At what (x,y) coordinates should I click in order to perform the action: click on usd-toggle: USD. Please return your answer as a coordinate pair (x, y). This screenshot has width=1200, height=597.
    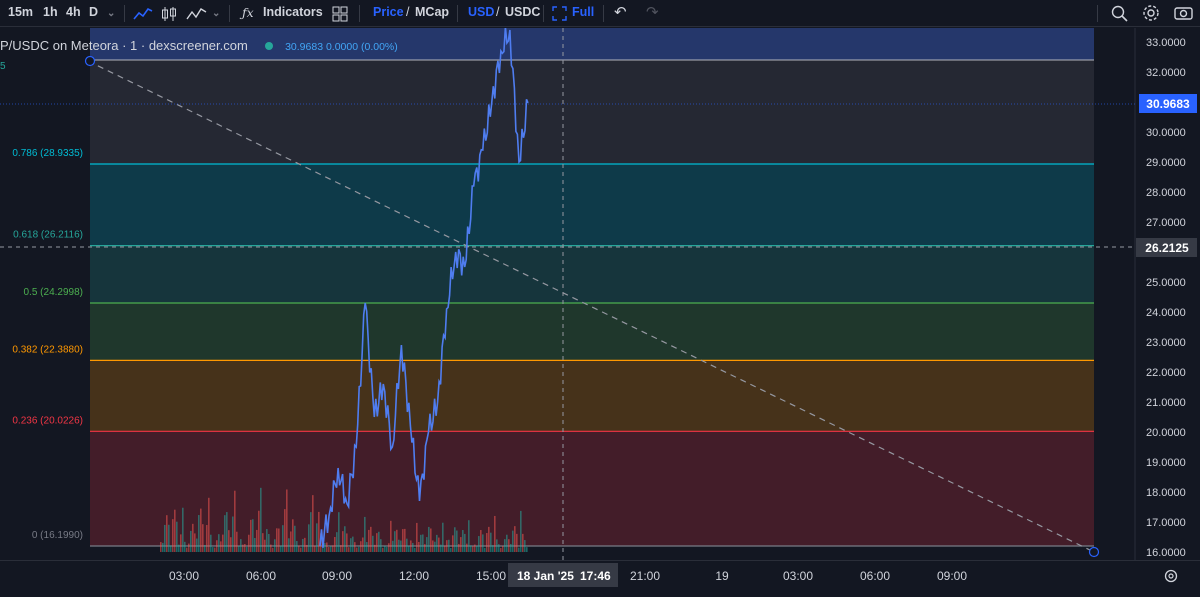
    Looking at the image, I should click on (481, 12).